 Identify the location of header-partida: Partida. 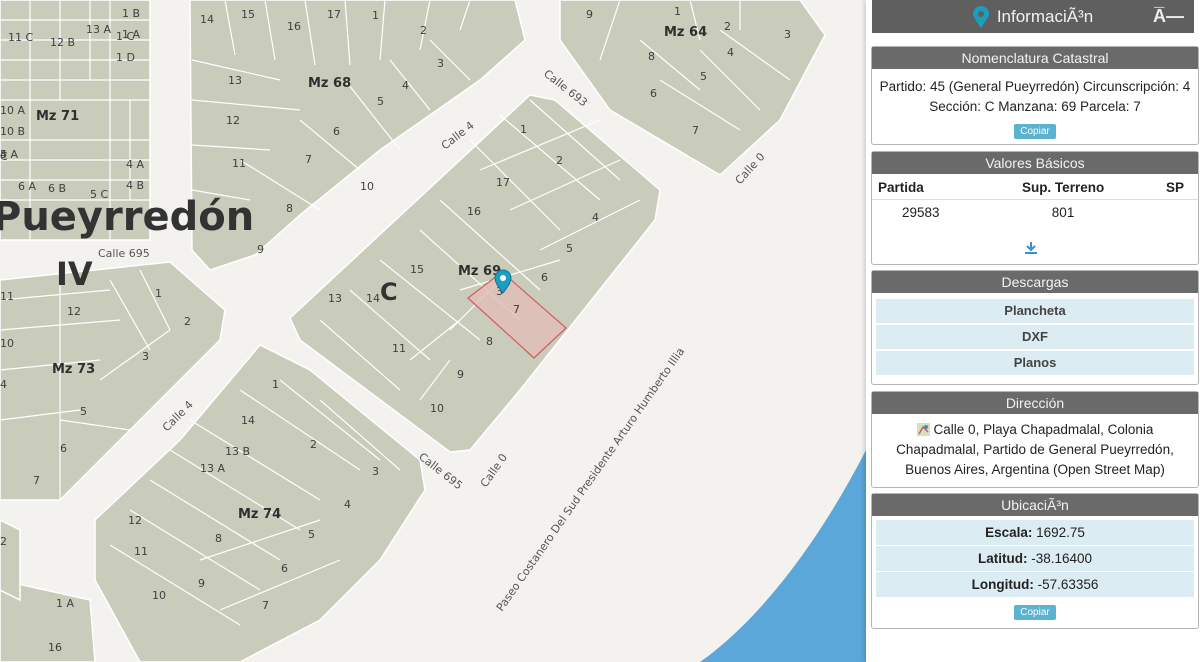
(930, 187).